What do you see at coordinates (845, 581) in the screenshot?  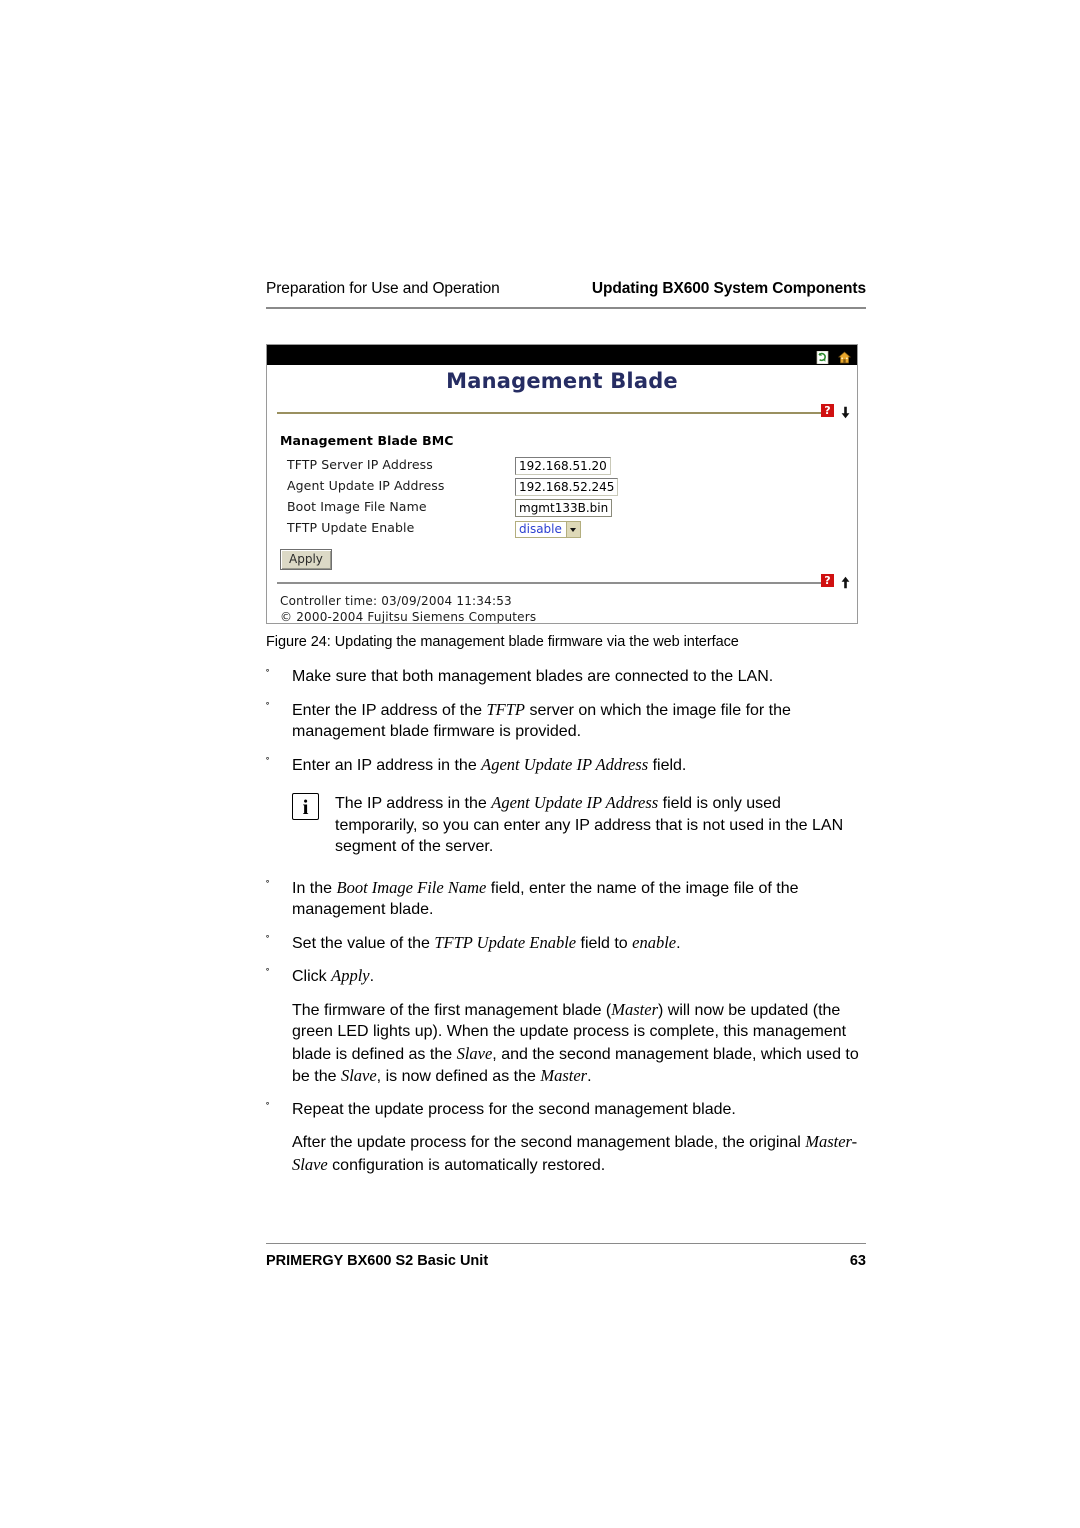 I see `arrow-up-icon` at bounding box center [845, 581].